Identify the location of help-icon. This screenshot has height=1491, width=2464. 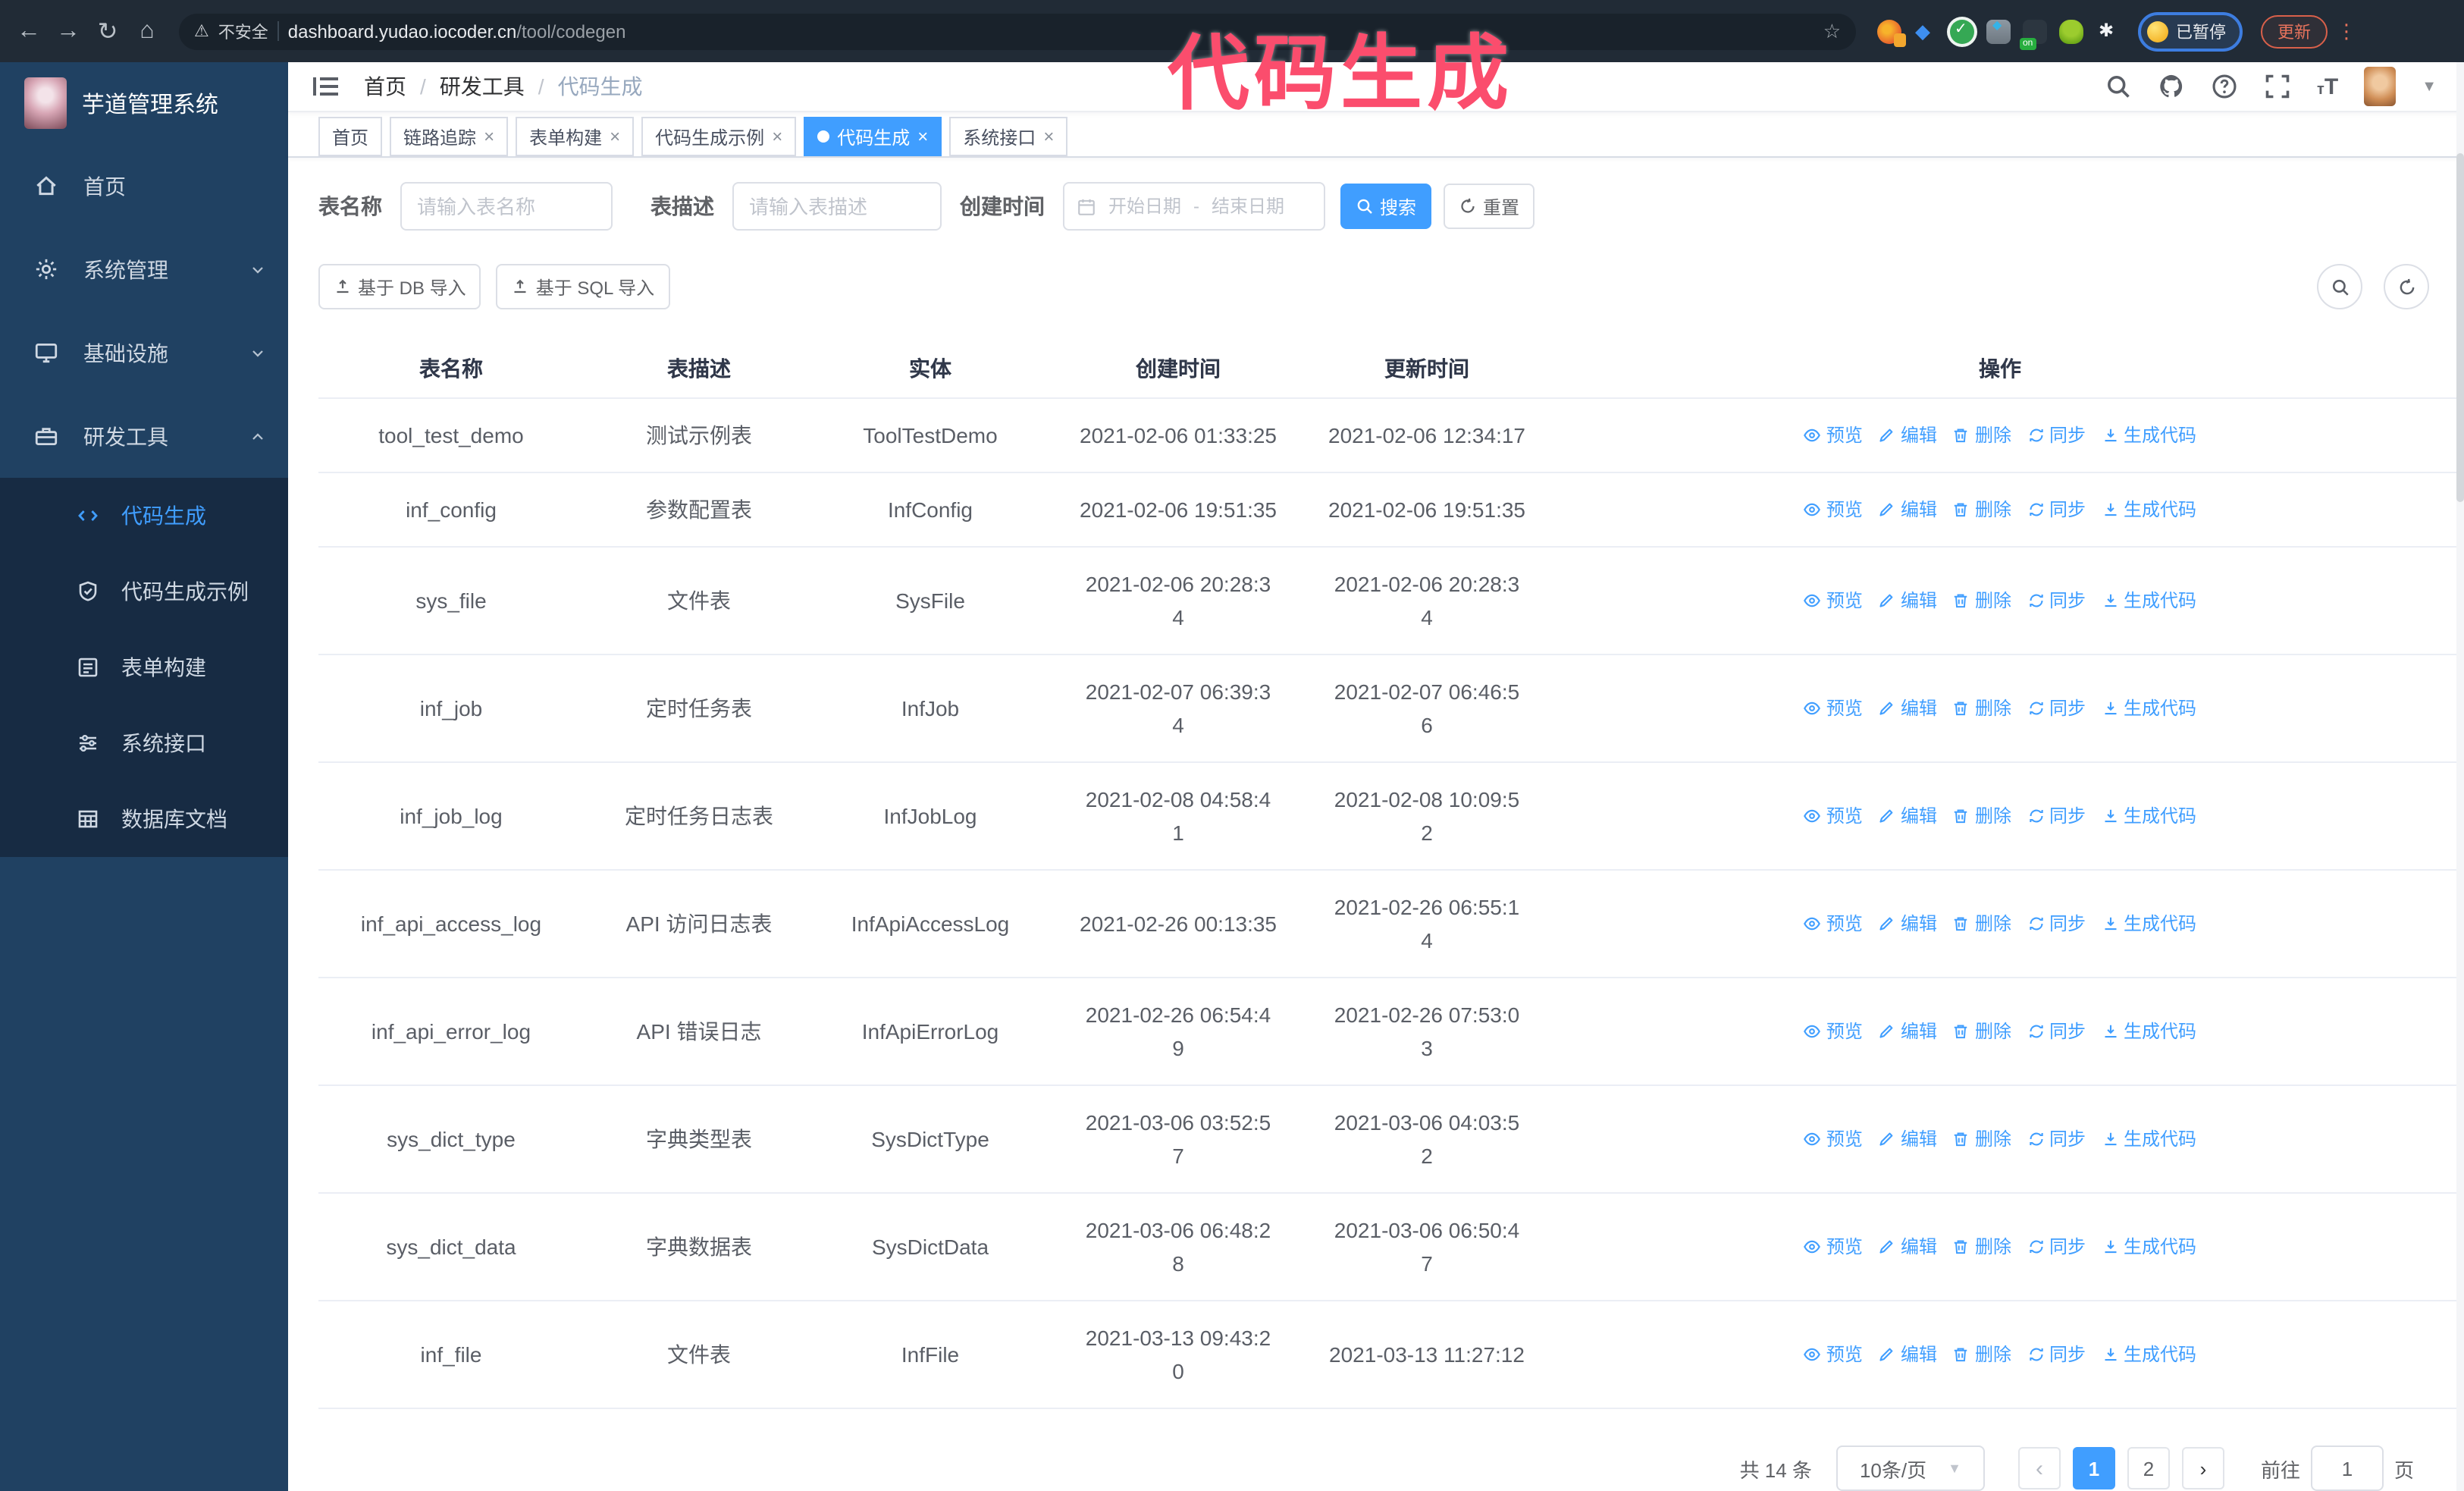
(2224, 86).